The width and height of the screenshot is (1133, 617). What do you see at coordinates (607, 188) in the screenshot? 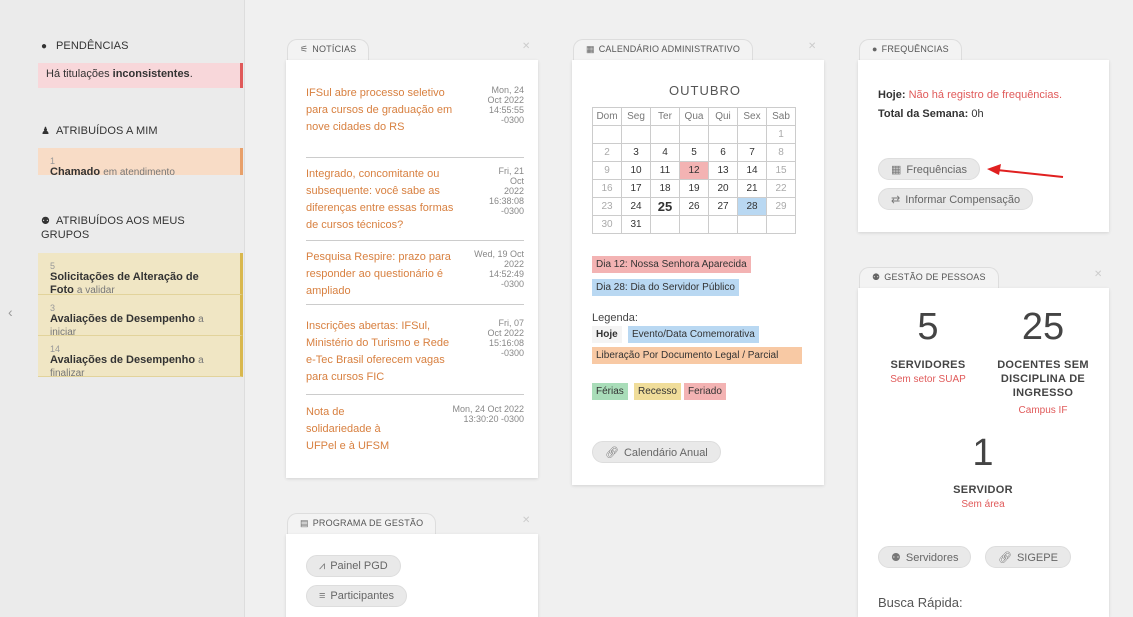
I see `calendar-day: 16` at bounding box center [607, 188].